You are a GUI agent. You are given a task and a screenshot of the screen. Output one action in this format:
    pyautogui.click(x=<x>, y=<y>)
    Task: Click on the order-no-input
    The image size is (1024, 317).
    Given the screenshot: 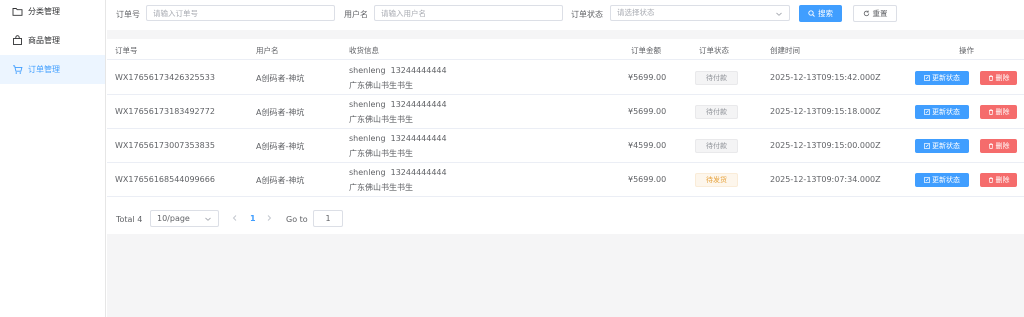 What is the action you would take?
    pyautogui.click(x=240, y=13)
    